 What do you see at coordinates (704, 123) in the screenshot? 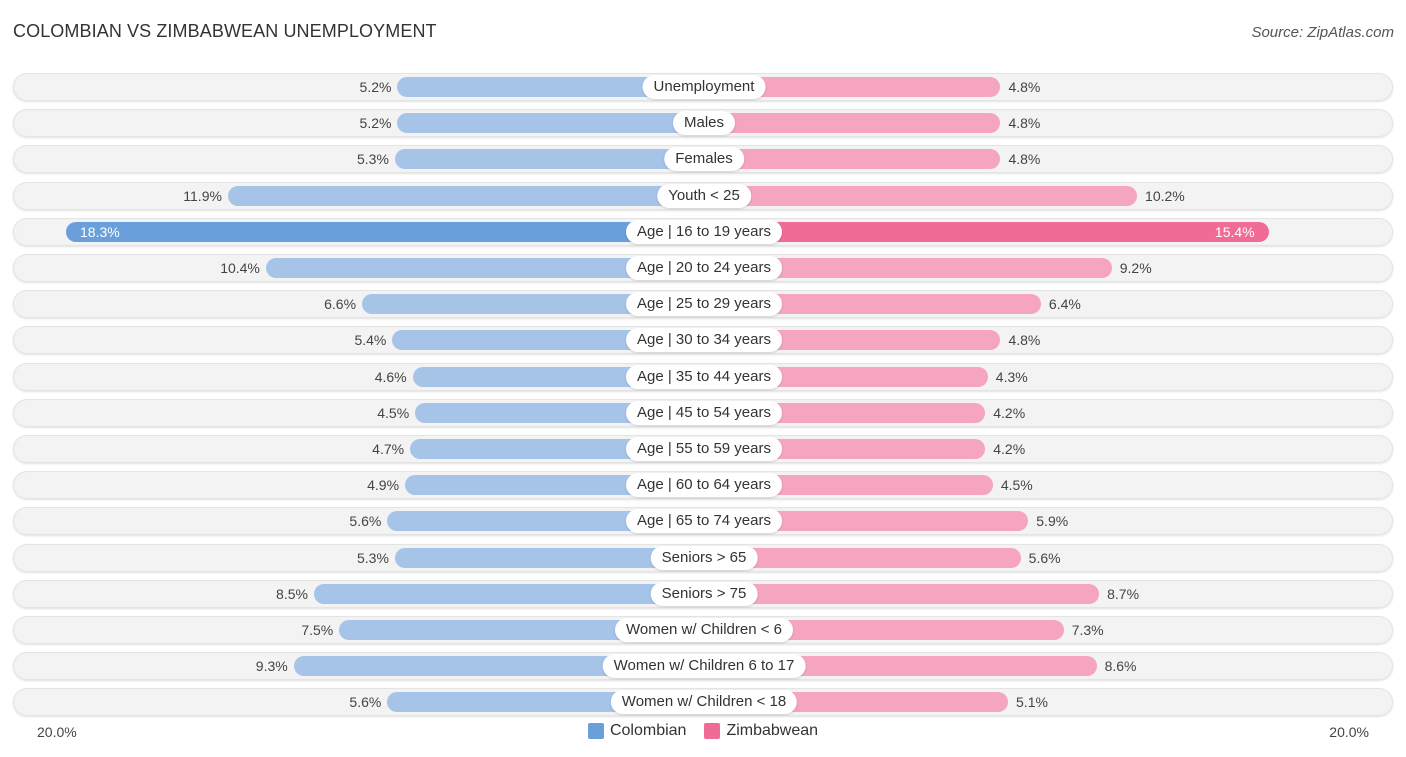
I see `category-label: Males` at bounding box center [704, 123].